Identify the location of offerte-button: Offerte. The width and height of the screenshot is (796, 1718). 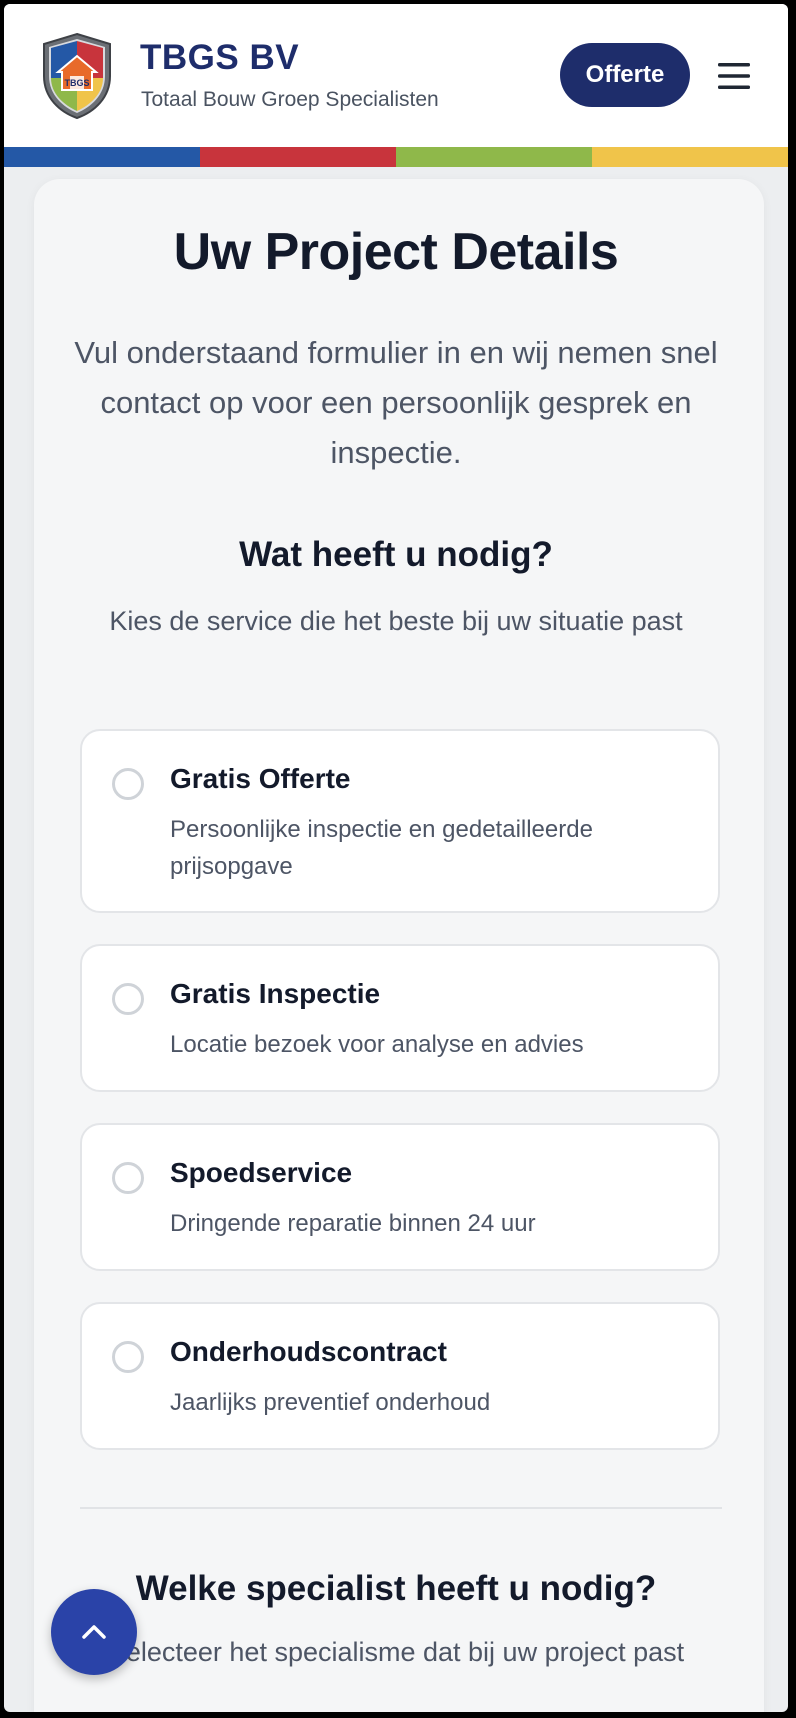
(625, 75).